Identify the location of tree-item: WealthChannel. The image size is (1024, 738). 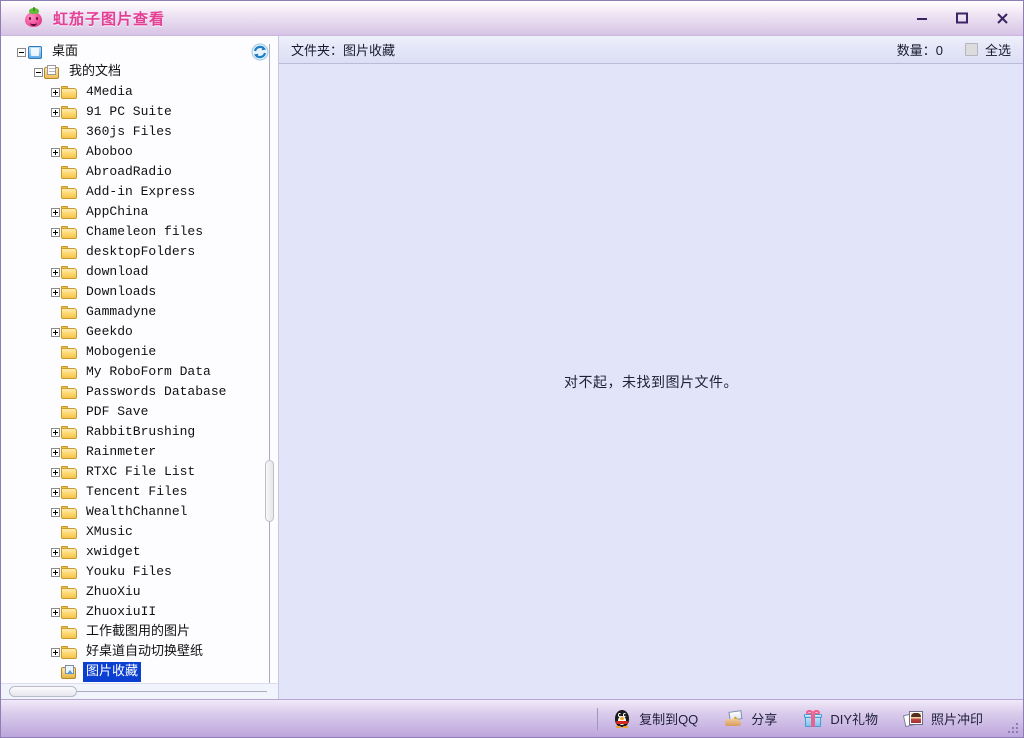
(139, 512).